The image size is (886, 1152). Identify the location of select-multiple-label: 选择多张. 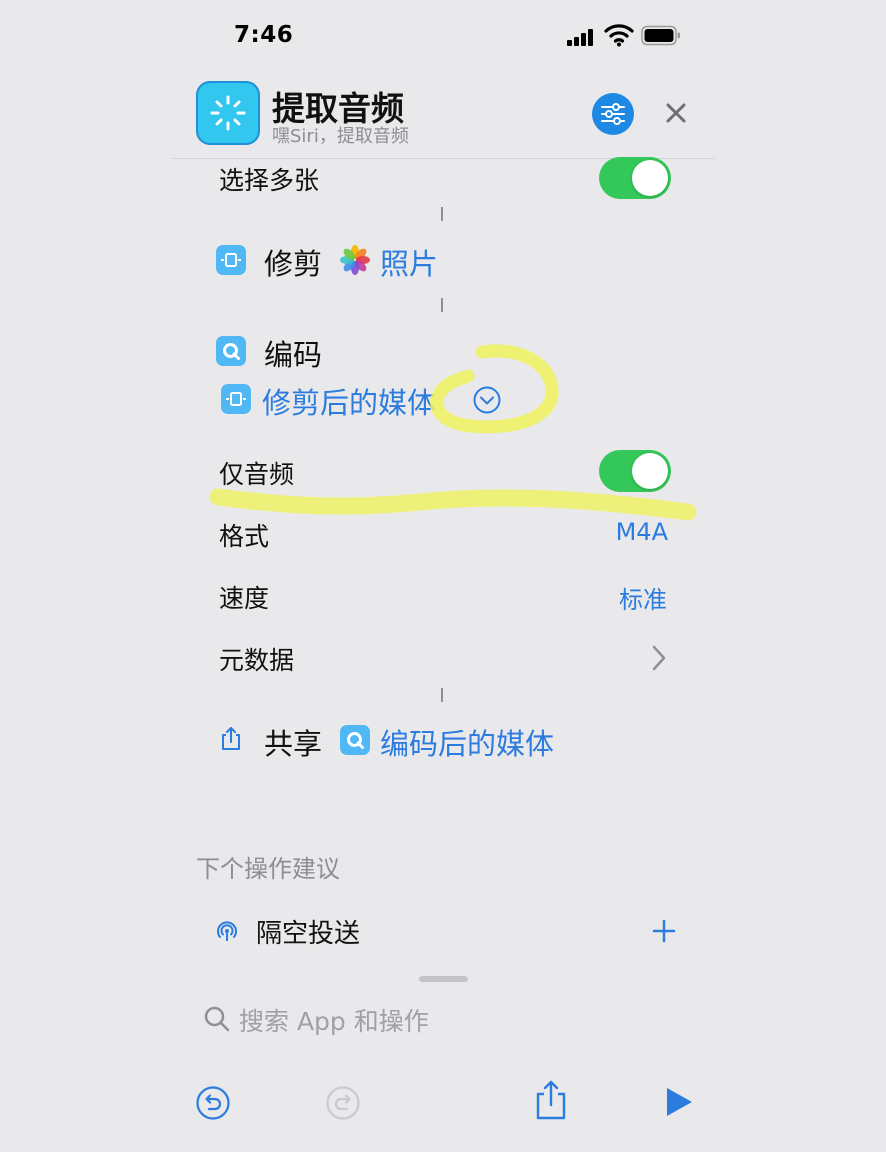
(269, 180).